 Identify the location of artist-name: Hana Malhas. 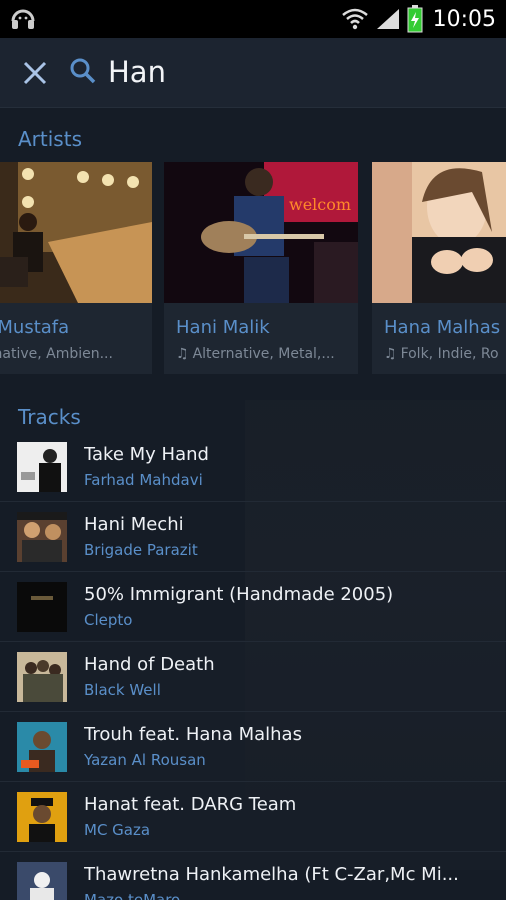
(442, 327).